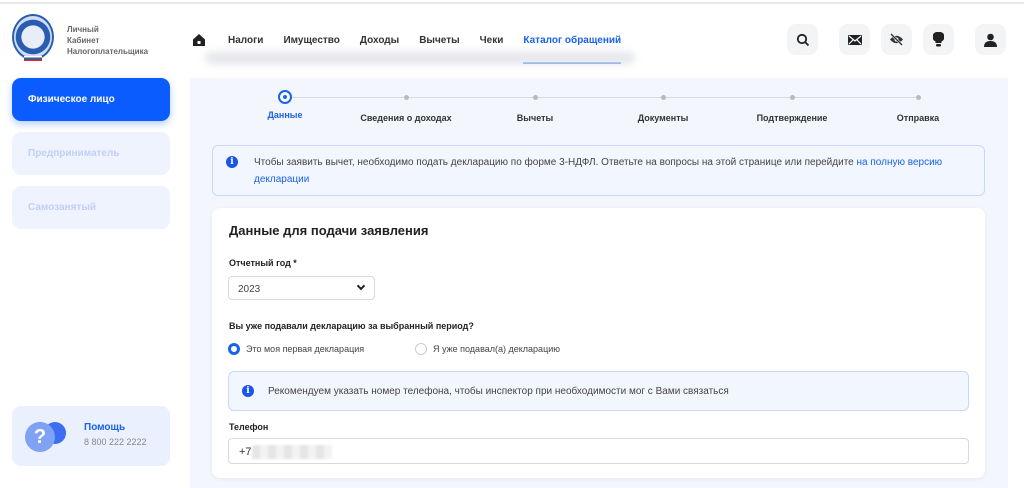  What do you see at coordinates (199, 40) in the screenshot?
I see `home-icon` at bounding box center [199, 40].